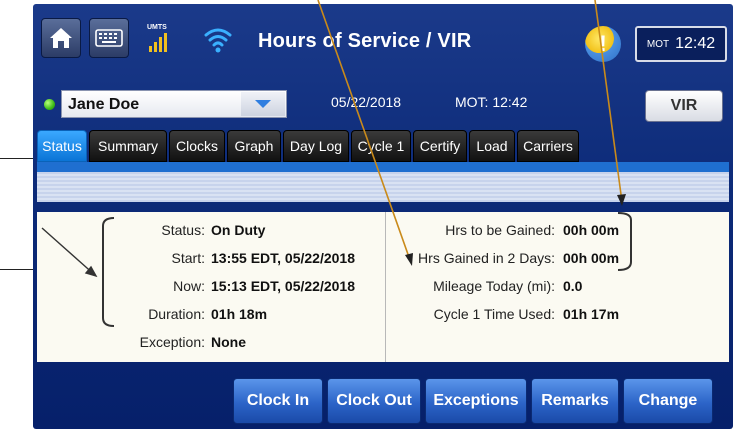  What do you see at coordinates (283, 286) in the screenshot?
I see `now-value: 15:13 EDT, 05/22/2018` at bounding box center [283, 286].